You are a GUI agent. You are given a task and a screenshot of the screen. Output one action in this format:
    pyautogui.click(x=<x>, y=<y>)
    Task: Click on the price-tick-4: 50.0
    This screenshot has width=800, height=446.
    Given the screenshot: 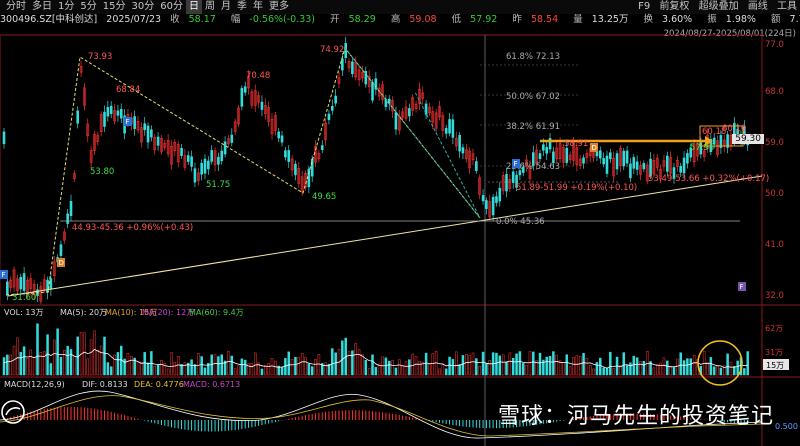 What is the action you would take?
    pyautogui.click(x=774, y=194)
    